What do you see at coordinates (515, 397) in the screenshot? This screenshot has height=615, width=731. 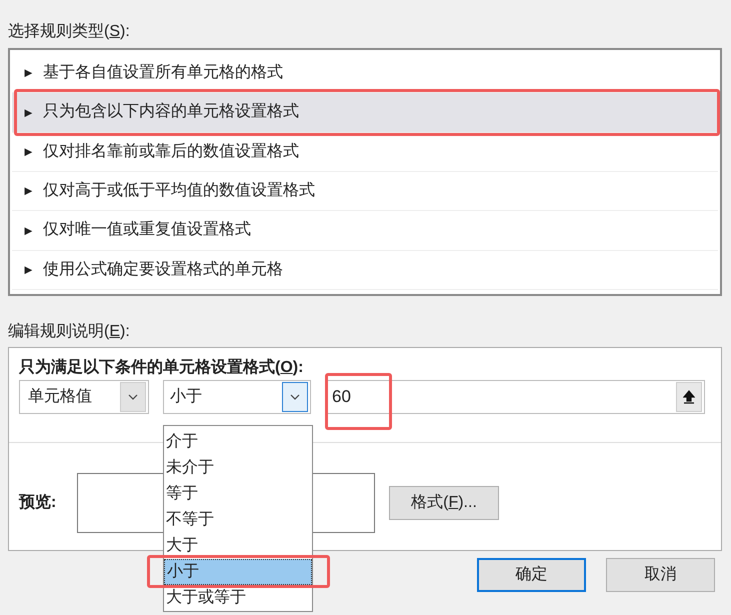 I see `value-field: 60` at bounding box center [515, 397].